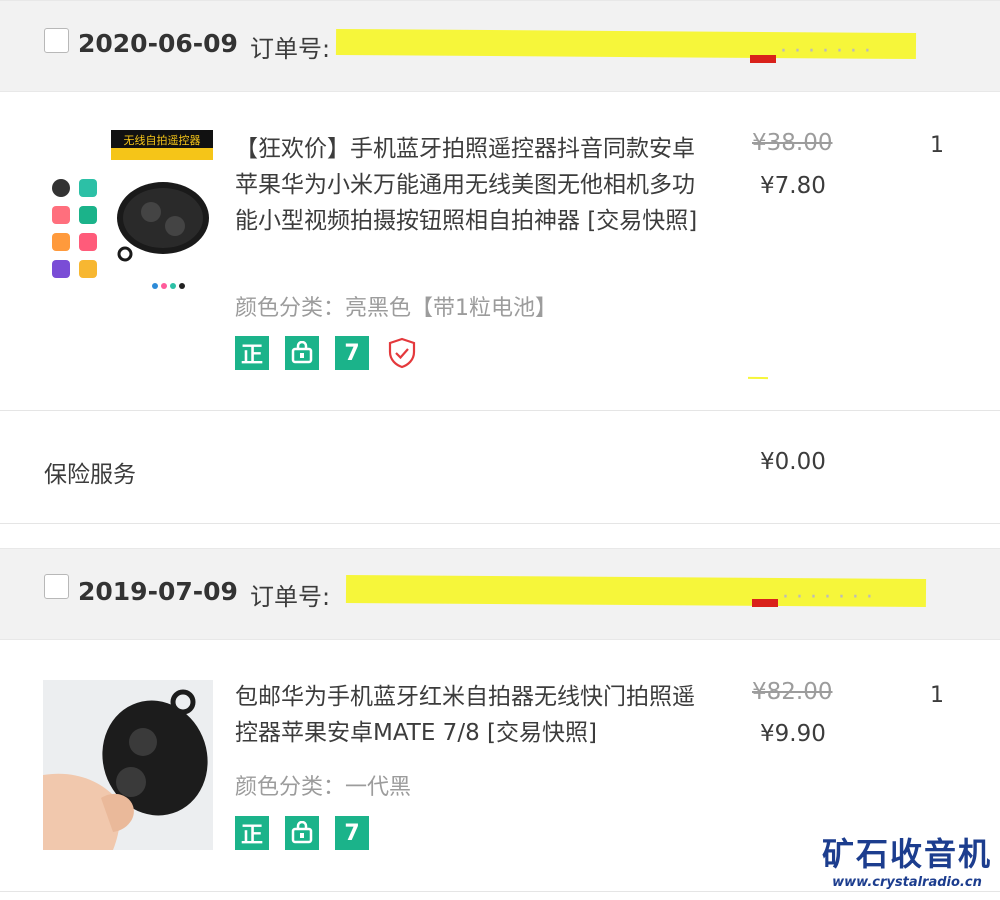 The height and width of the screenshot is (900, 1000). Describe the element at coordinates (907, 882) in the screenshot. I see `watermark-url: www.crystalradio.cn` at that location.